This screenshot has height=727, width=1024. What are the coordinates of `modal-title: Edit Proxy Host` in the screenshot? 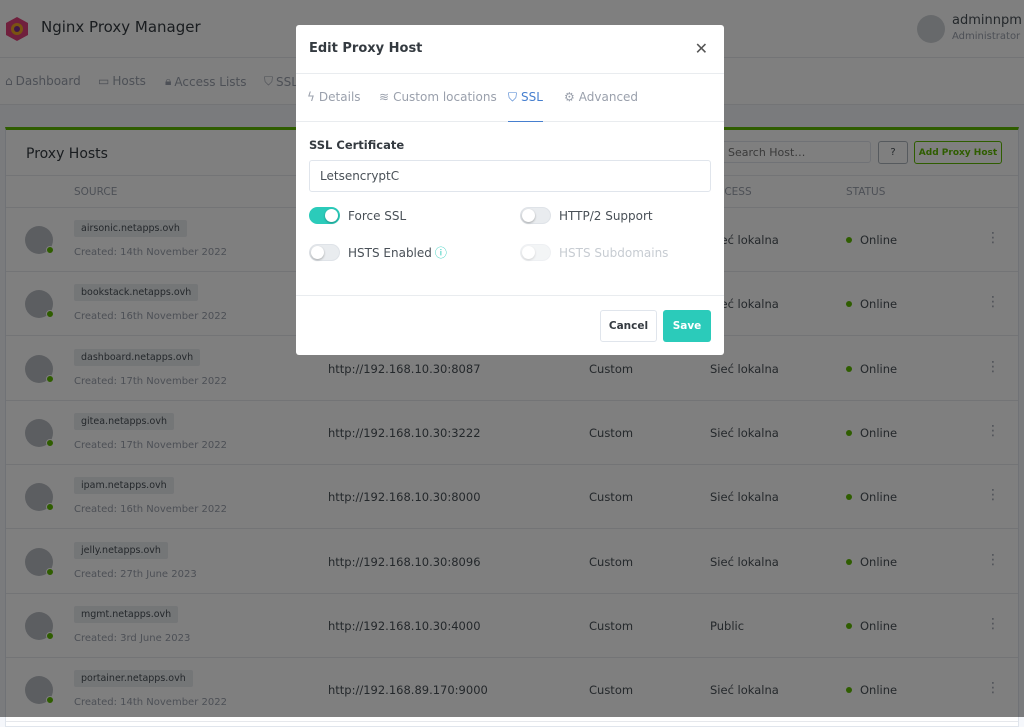 It's located at (366, 48).